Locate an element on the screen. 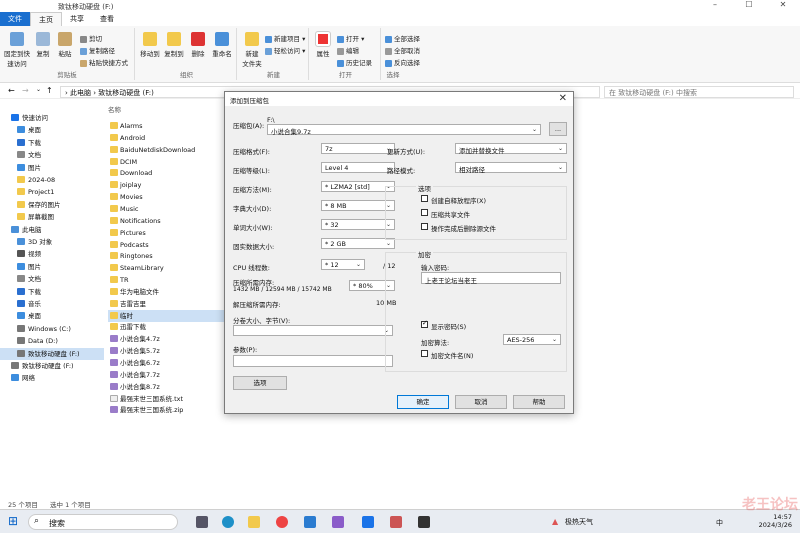 The image size is (800, 533). nav-item: 网络 is located at coordinates (52, 378).